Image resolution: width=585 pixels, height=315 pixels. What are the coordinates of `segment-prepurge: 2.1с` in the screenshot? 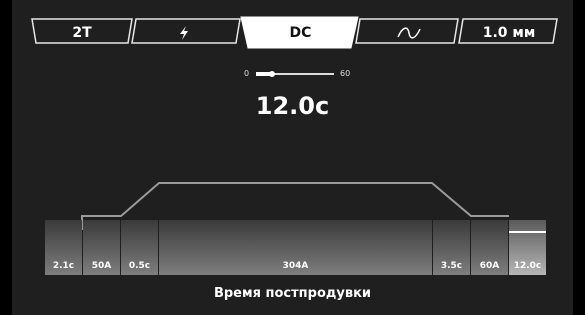 It's located at (63, 247).